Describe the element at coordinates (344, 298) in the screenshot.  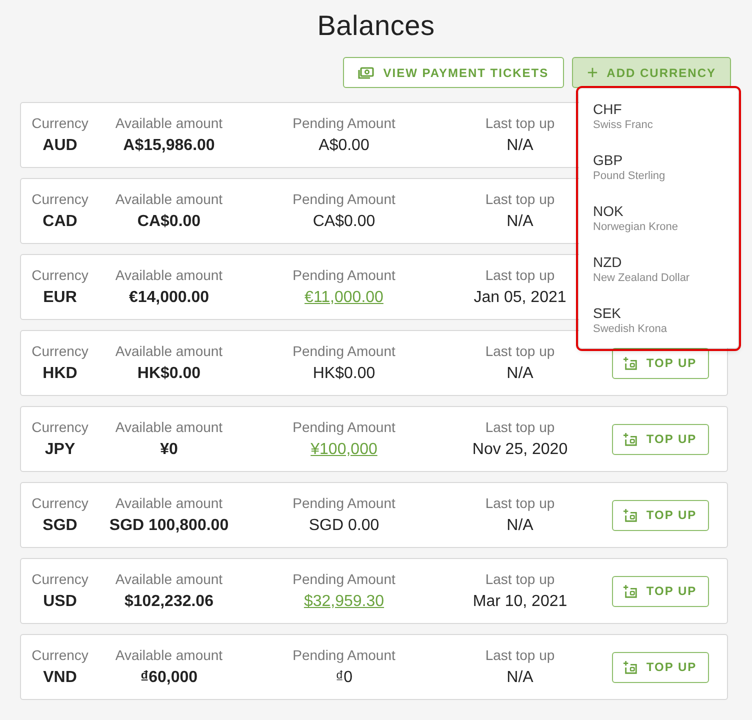
I see `pending-amount-link: €11,000.00` at that location.